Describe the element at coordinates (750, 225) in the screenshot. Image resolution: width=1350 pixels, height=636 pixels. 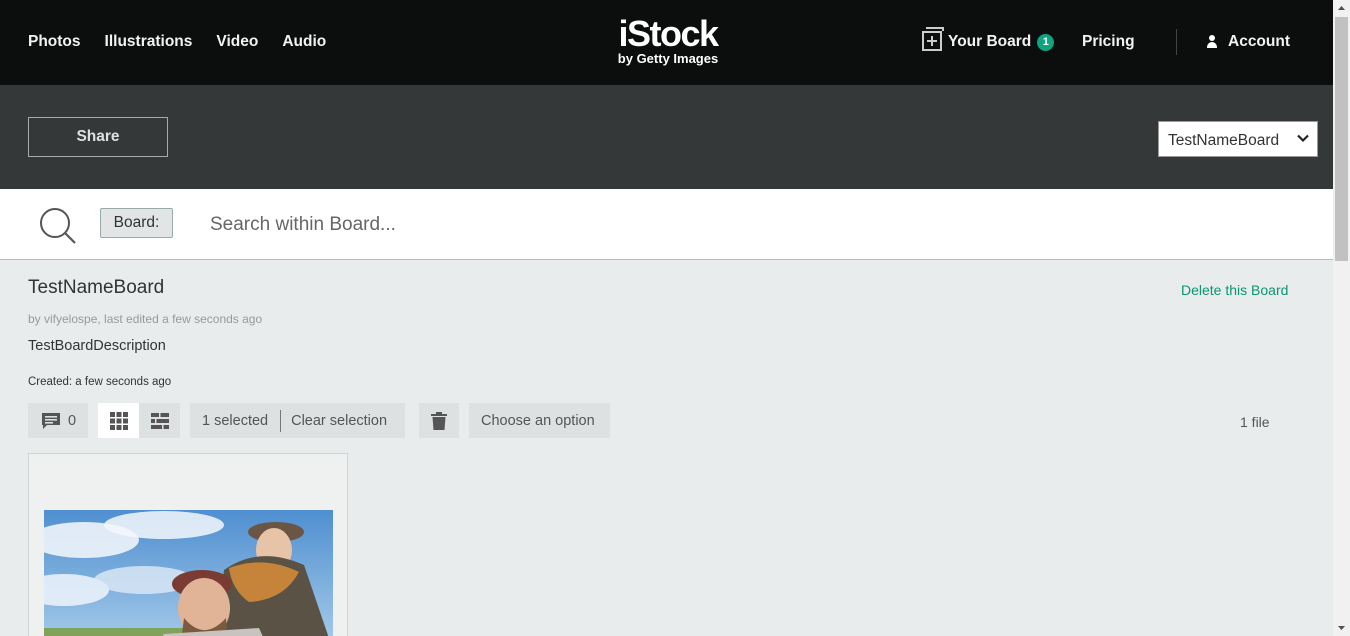
I see `search-input` at that location.